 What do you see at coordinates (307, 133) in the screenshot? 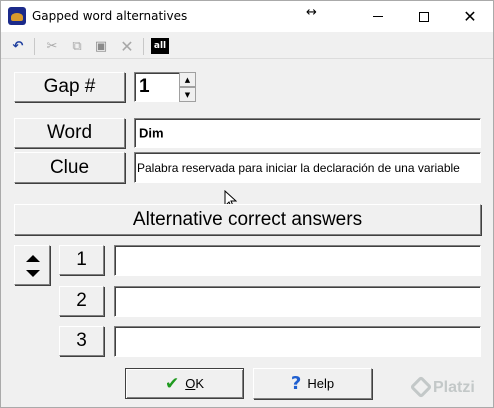
I see `word-field: Dim` at bounding box center [307, 133].